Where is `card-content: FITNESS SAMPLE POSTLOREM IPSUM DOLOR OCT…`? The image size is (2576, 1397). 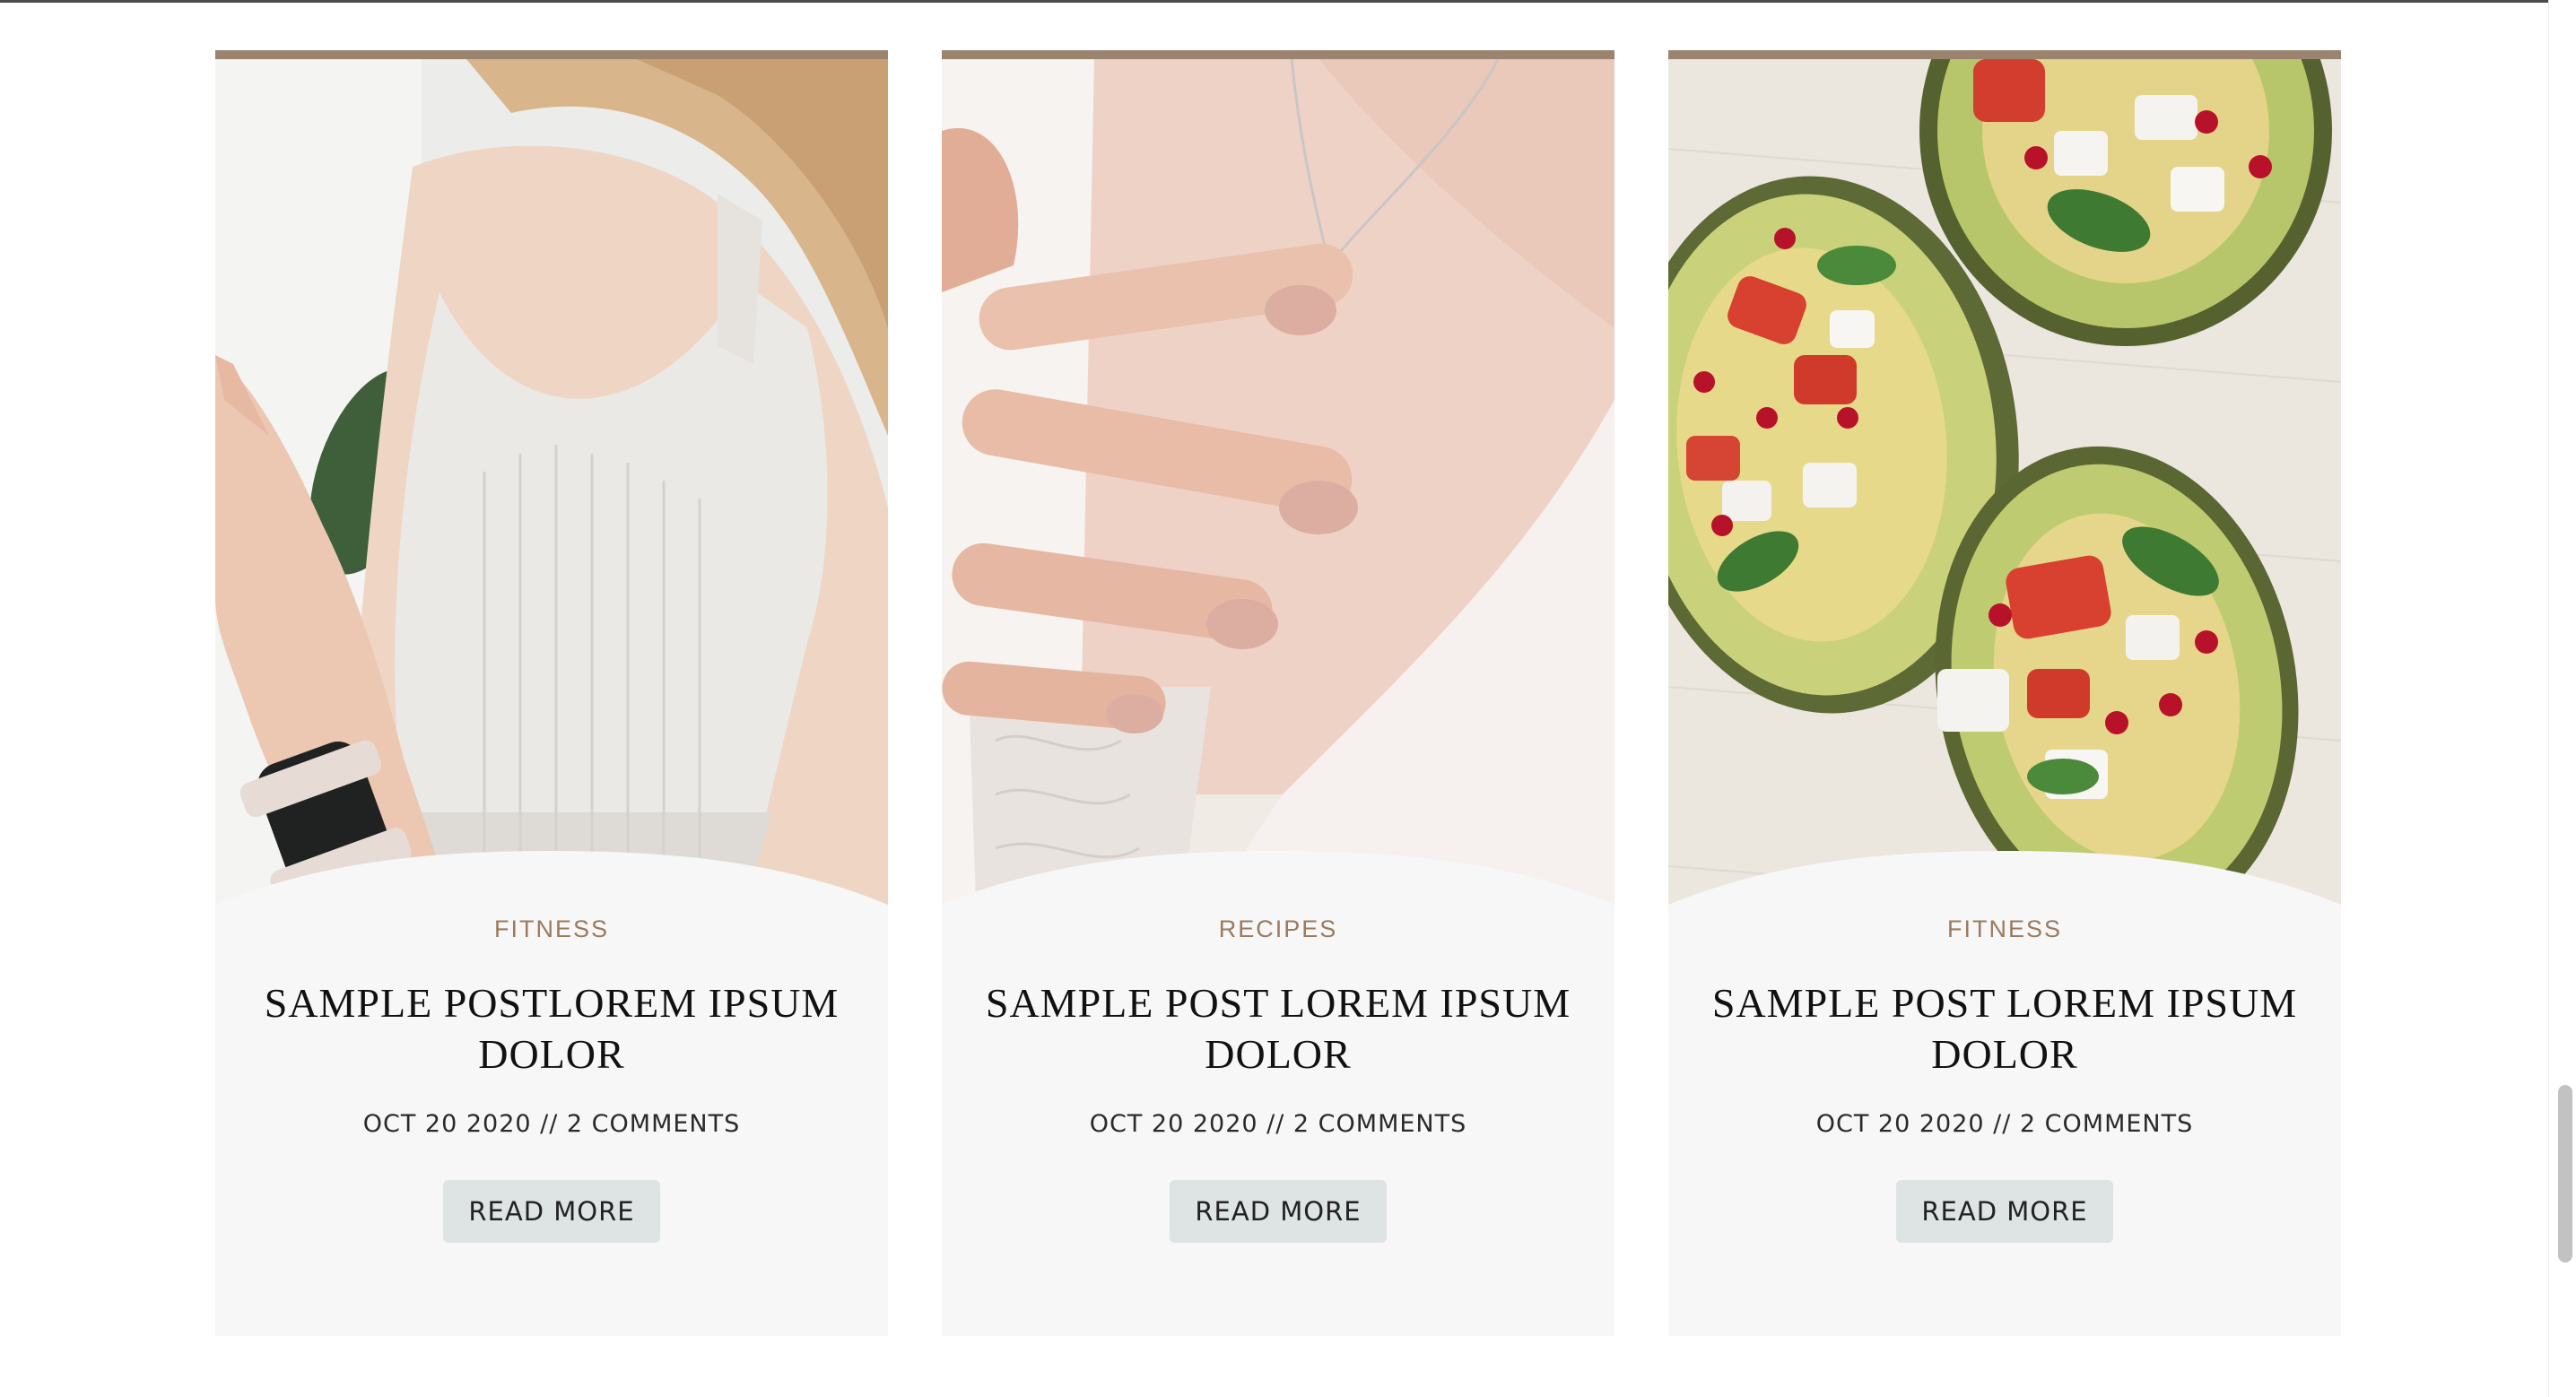
card-content: FITNESS SAMPLE POSTLOREM IPSUM DOLOR OCT… is located at coordinates (551, 1077).